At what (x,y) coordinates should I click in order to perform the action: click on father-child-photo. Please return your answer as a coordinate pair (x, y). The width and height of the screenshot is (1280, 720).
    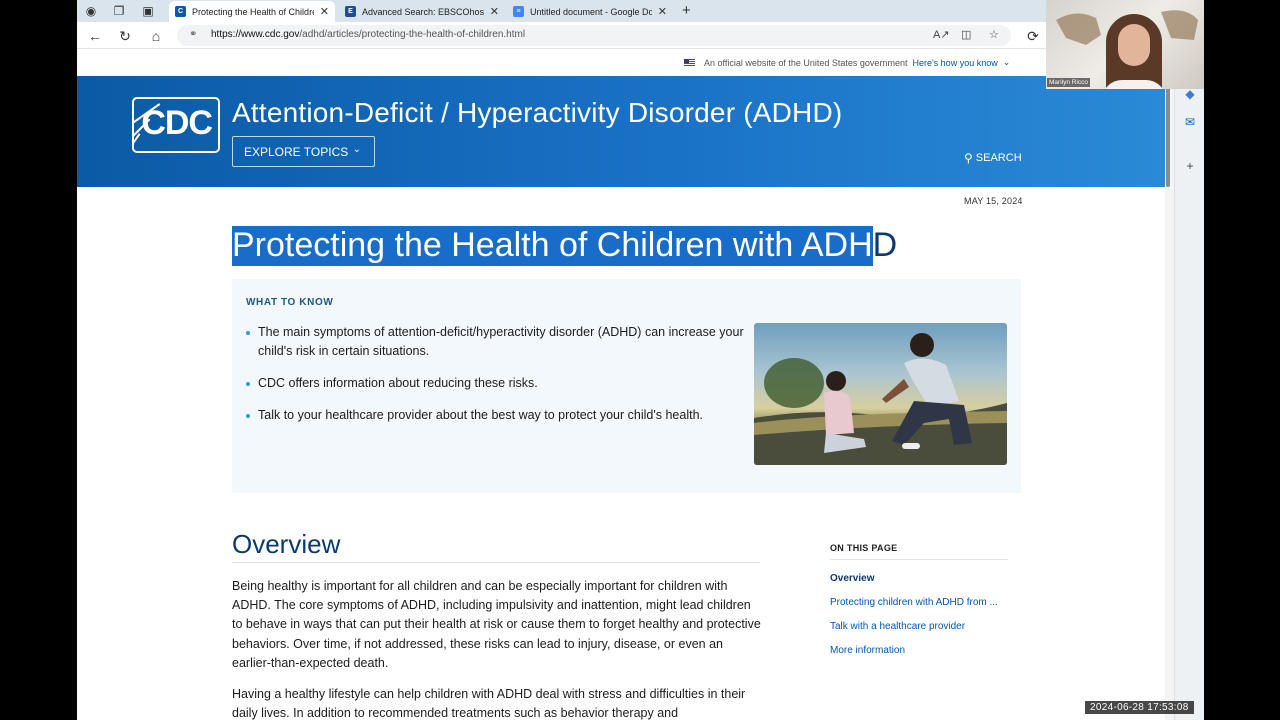
    Looking at the image, I should click on (880, 394).